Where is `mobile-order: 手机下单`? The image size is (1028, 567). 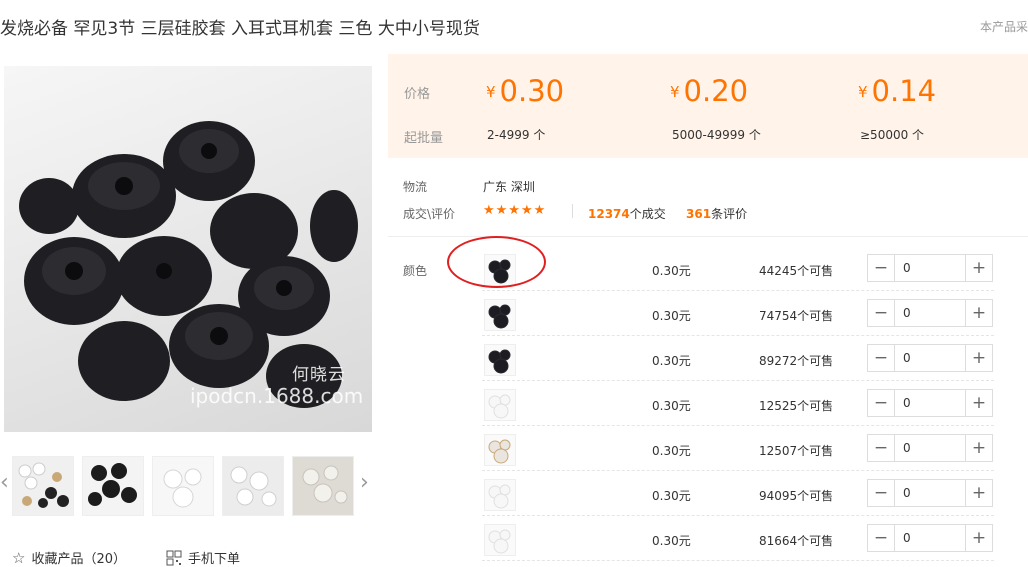
mobile-order: 手机下单 is located at coordinates (203, 557).